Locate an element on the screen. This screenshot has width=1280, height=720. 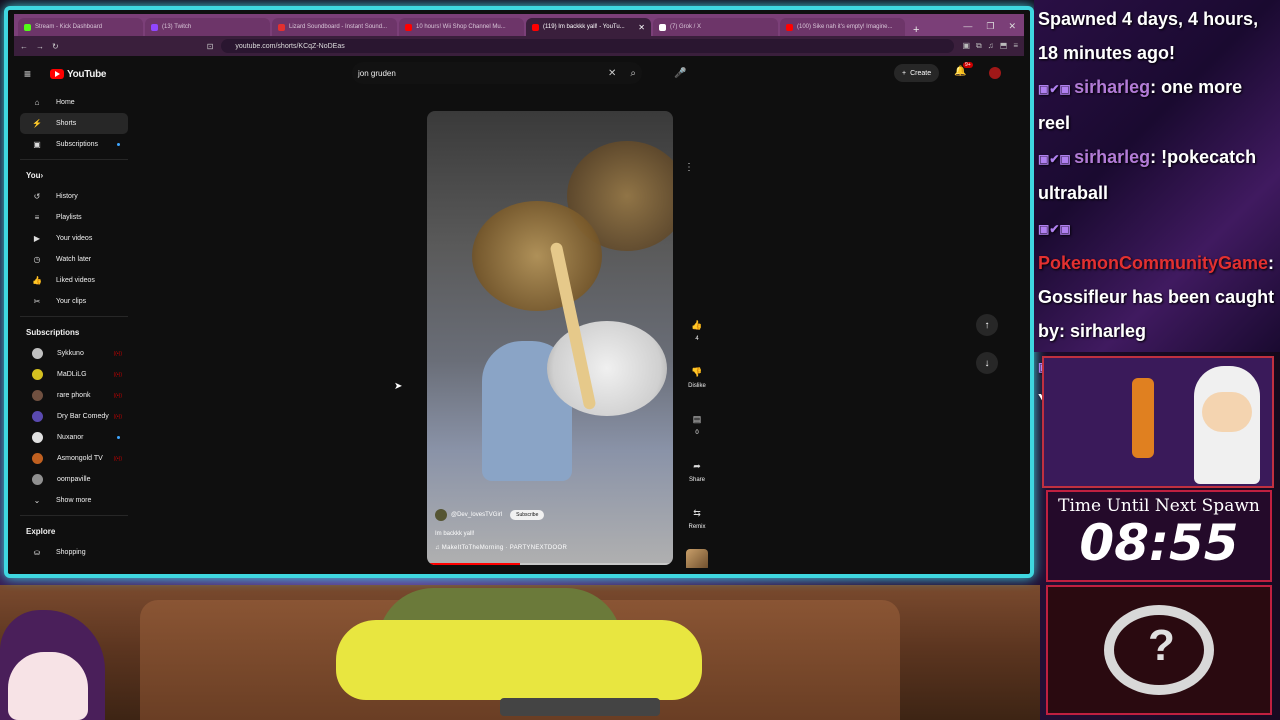
shorts-icon: ⚡ is located at coordinates (37, 123).